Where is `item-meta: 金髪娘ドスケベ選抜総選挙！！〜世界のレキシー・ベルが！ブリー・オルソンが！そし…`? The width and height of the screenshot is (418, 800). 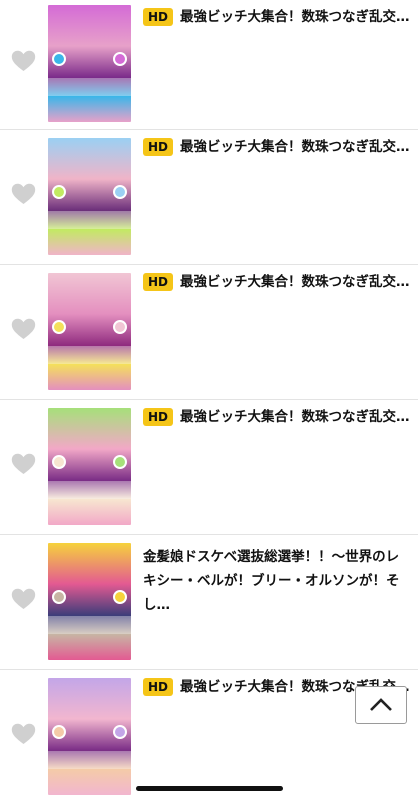 item-meta: 金髪娘ドスケベ選抜総選挙！！〜世界のレキシー・ベルが！ブリー・オルソンが！そし… is located at coordinates (277, 581).